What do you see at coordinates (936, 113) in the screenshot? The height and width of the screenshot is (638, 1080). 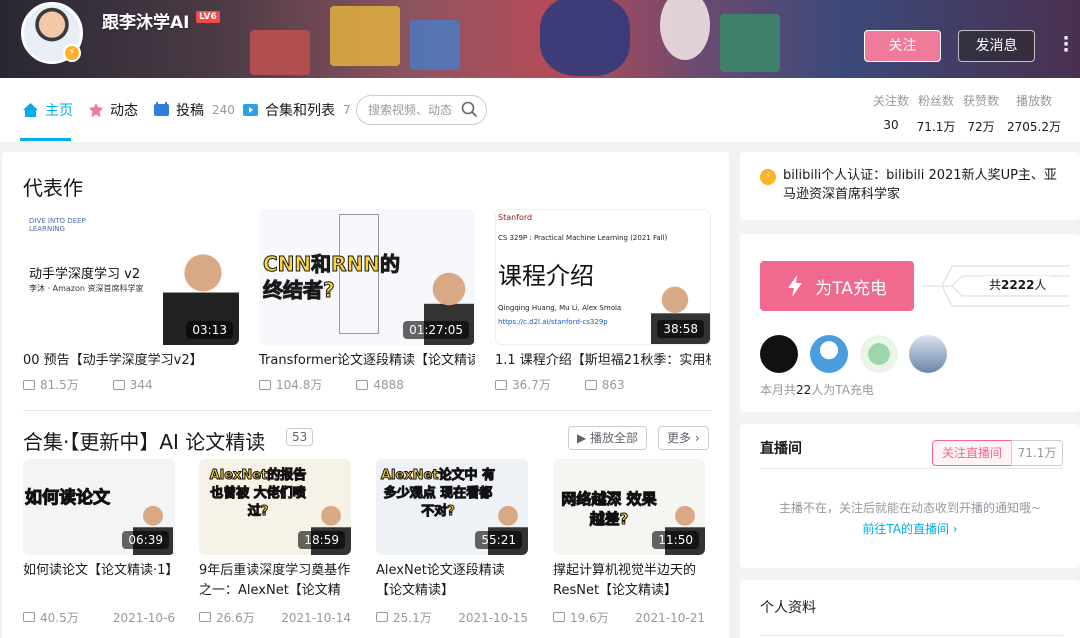 I see `stat-fans: 粉丝数 71.1万` at bounding box center [936, 113].